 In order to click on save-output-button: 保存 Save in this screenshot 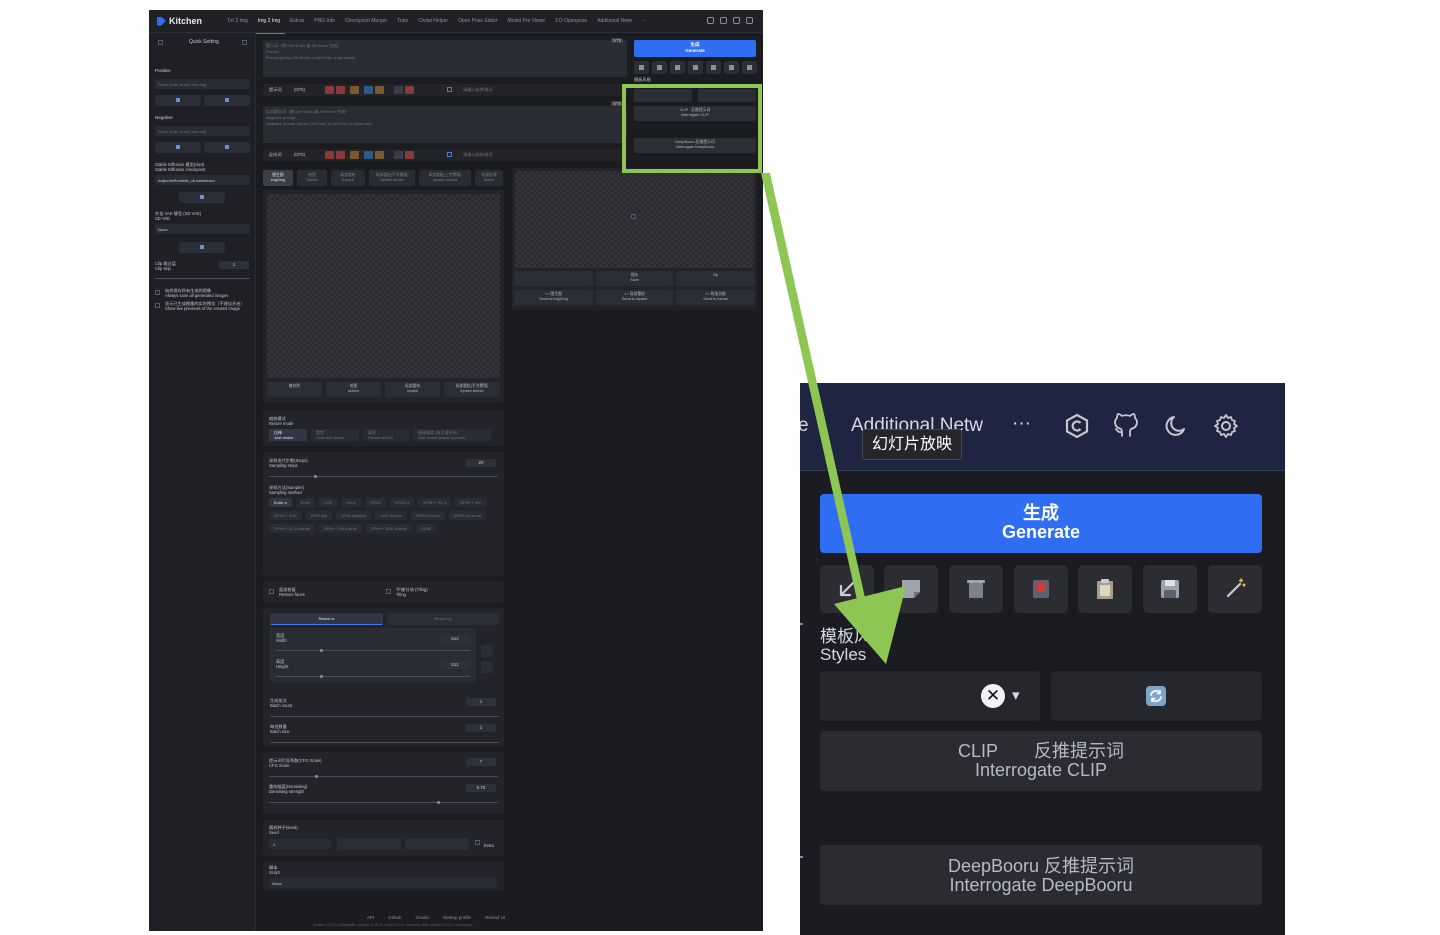, I will do `click(634, 278)`.